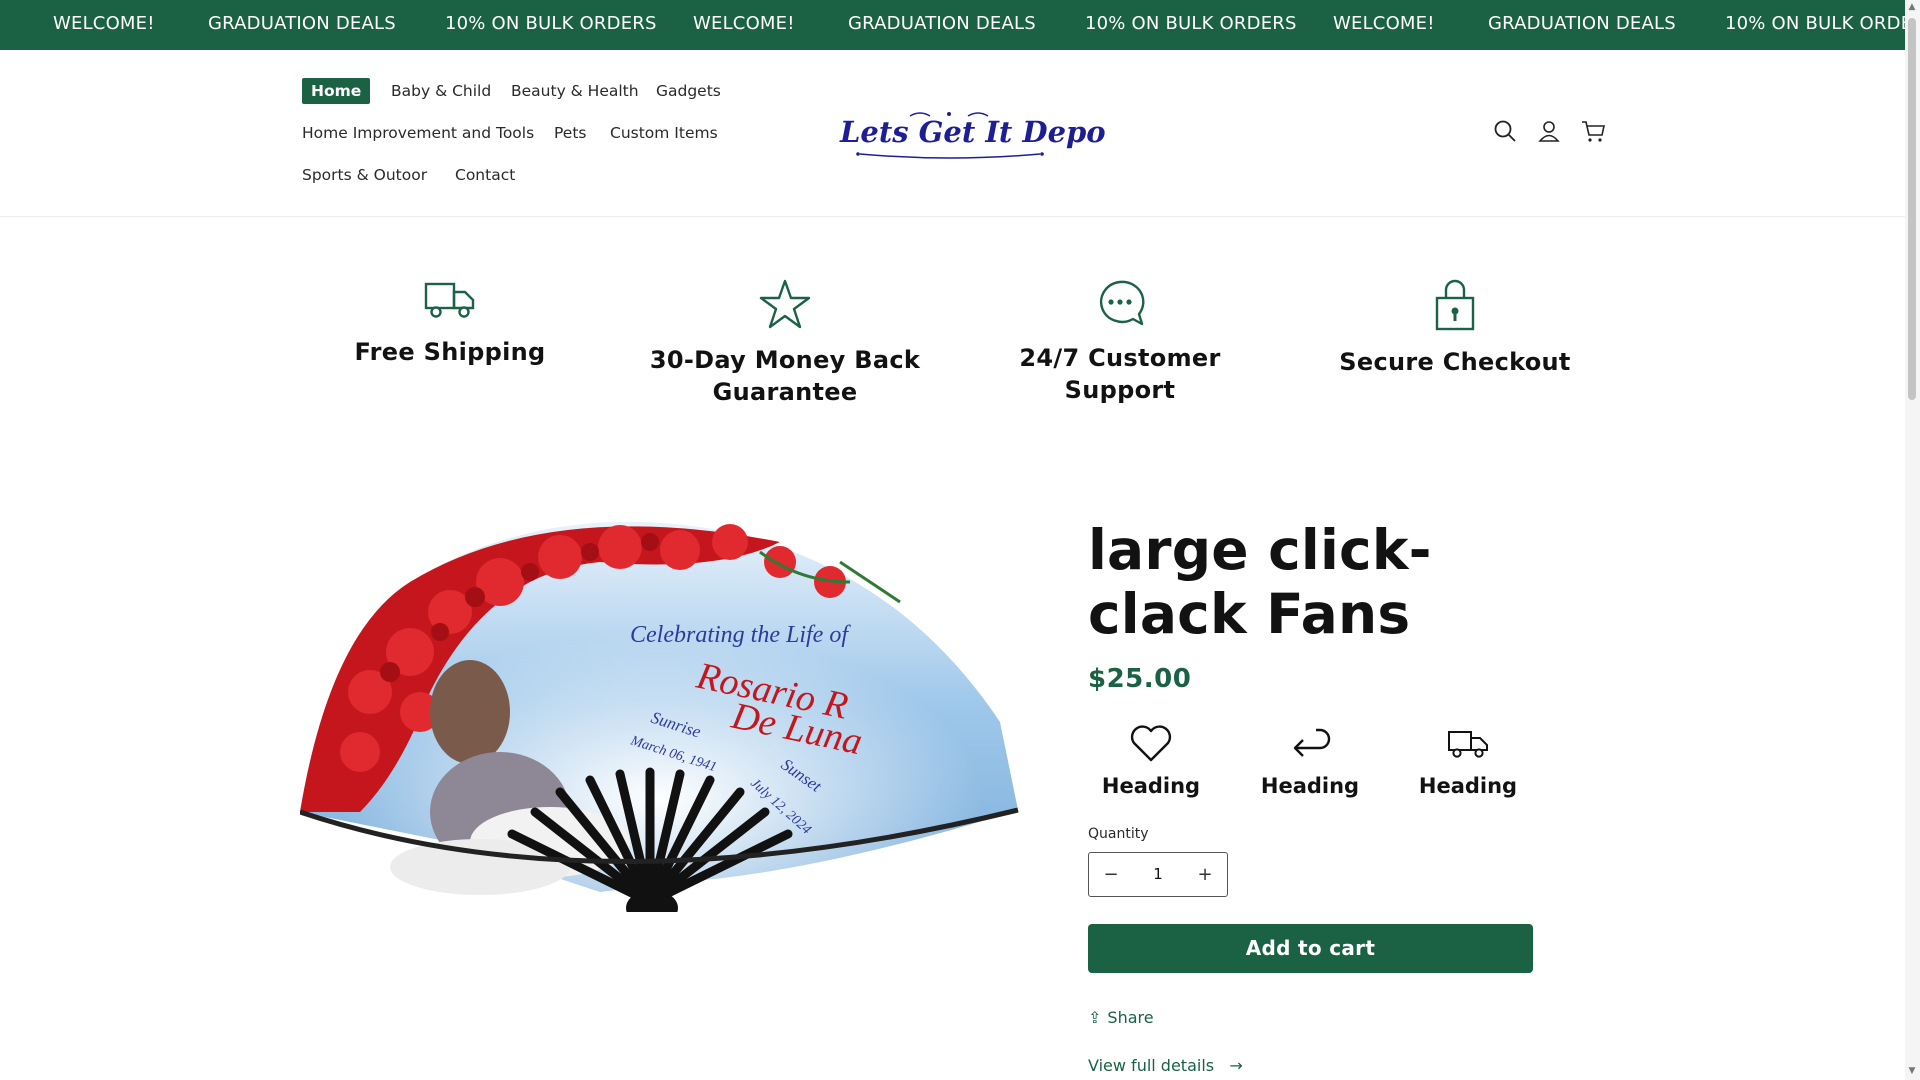 The width and height of the screenshot is (1920, 1080). What do you see at coordinates (1912, 1071) in the screenshot?
I see `scroll-down-arrow: ▼` at bounding box center [1912, 1071].